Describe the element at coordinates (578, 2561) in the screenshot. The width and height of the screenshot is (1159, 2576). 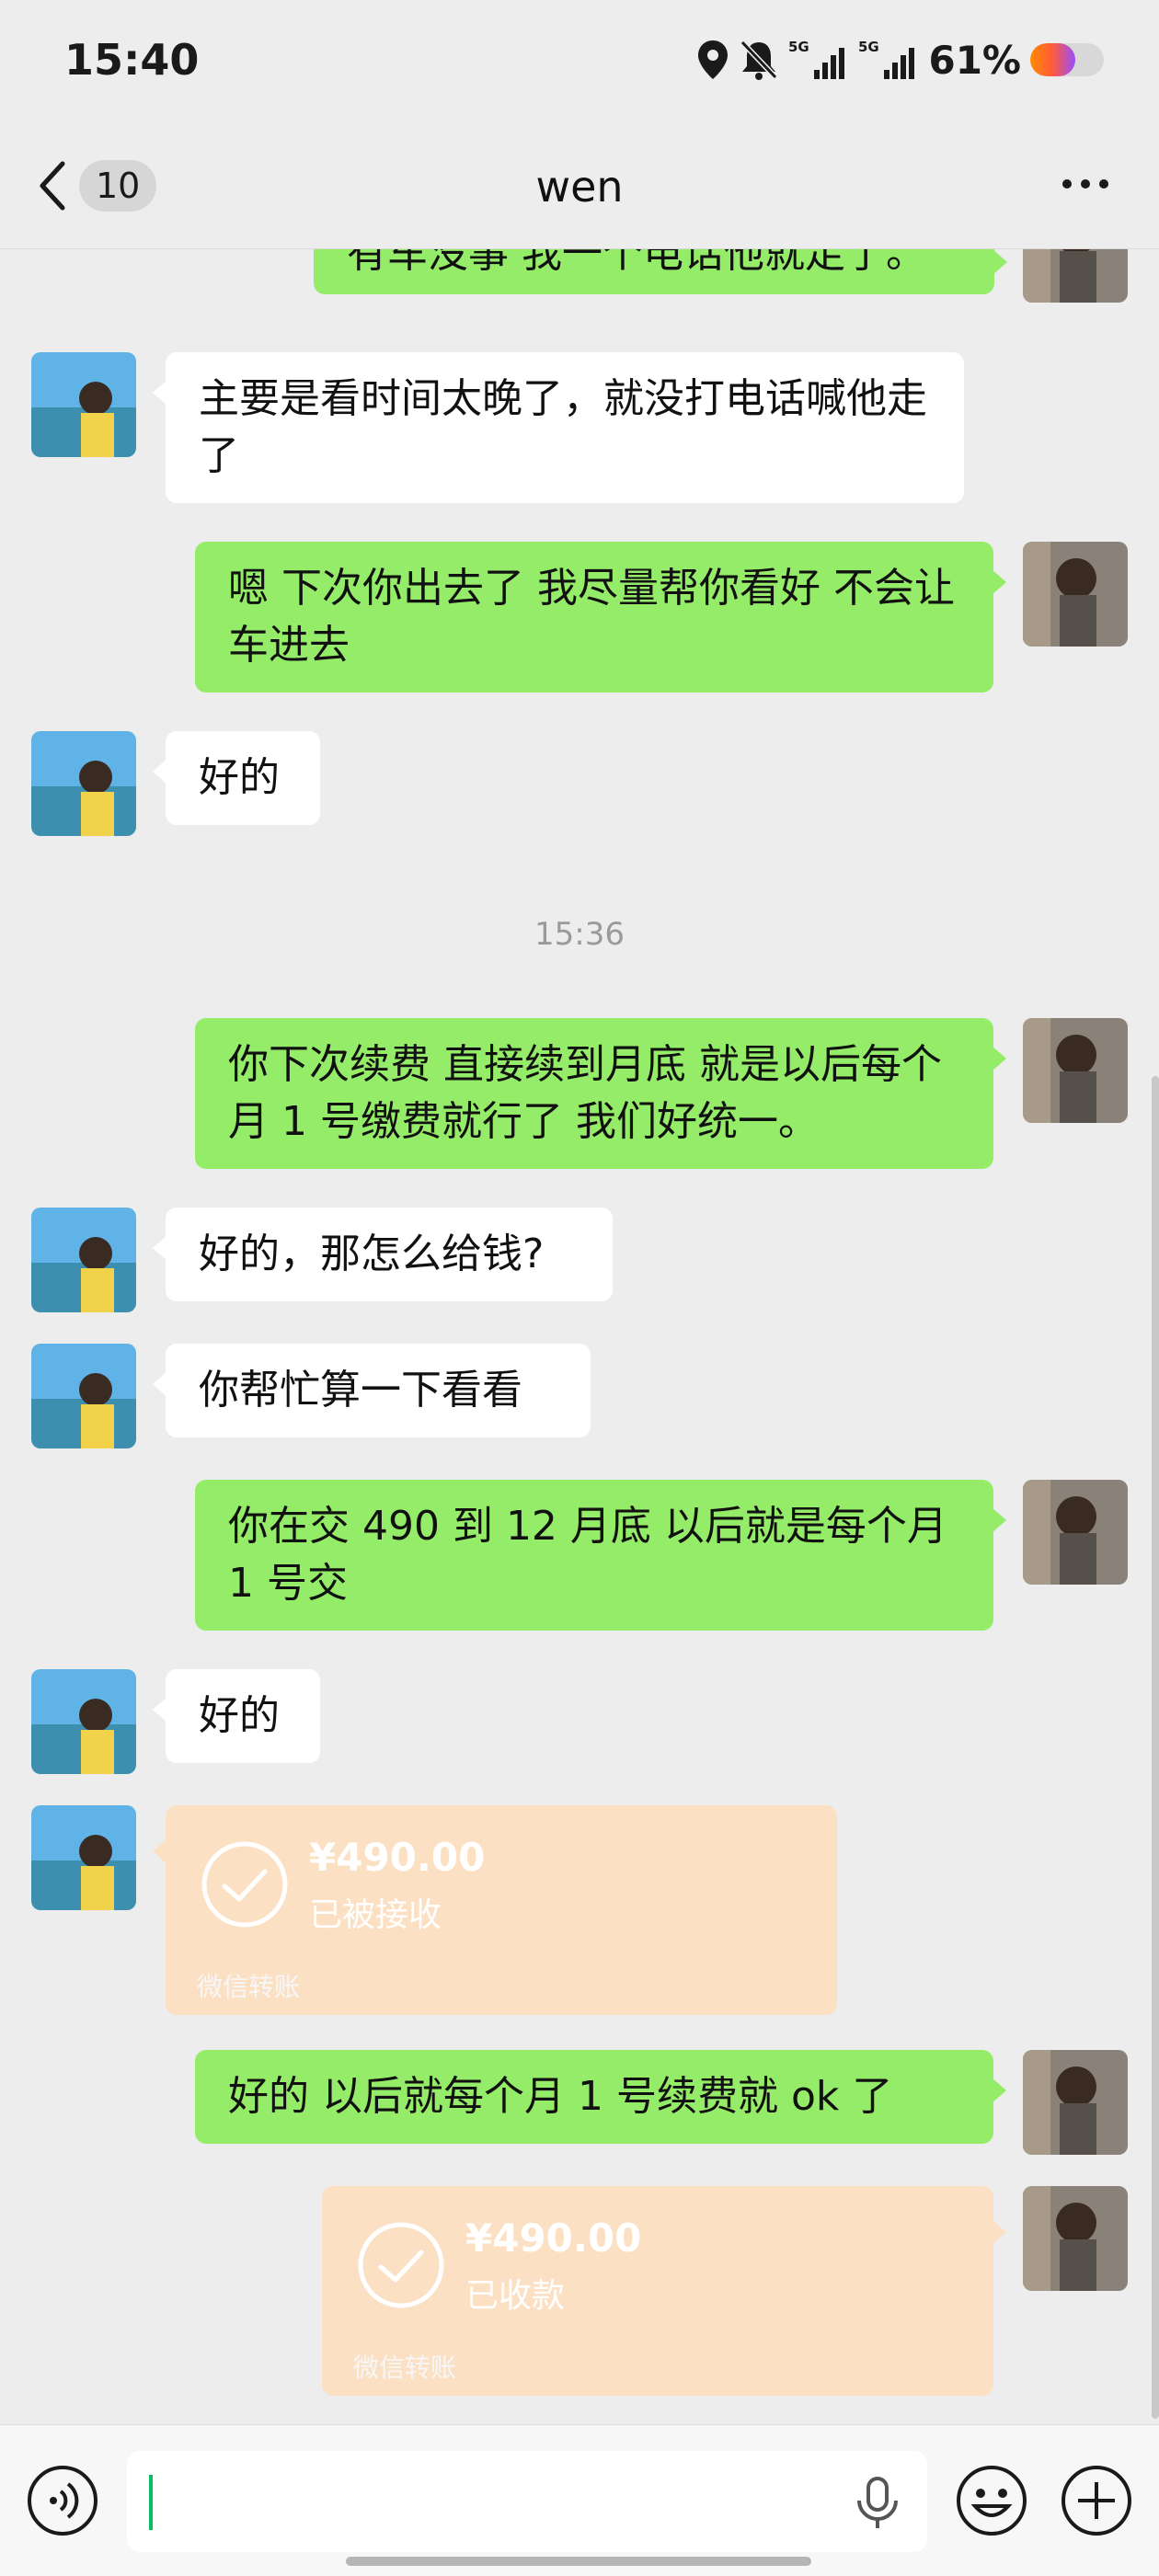
I see `home-indicator` at that location.